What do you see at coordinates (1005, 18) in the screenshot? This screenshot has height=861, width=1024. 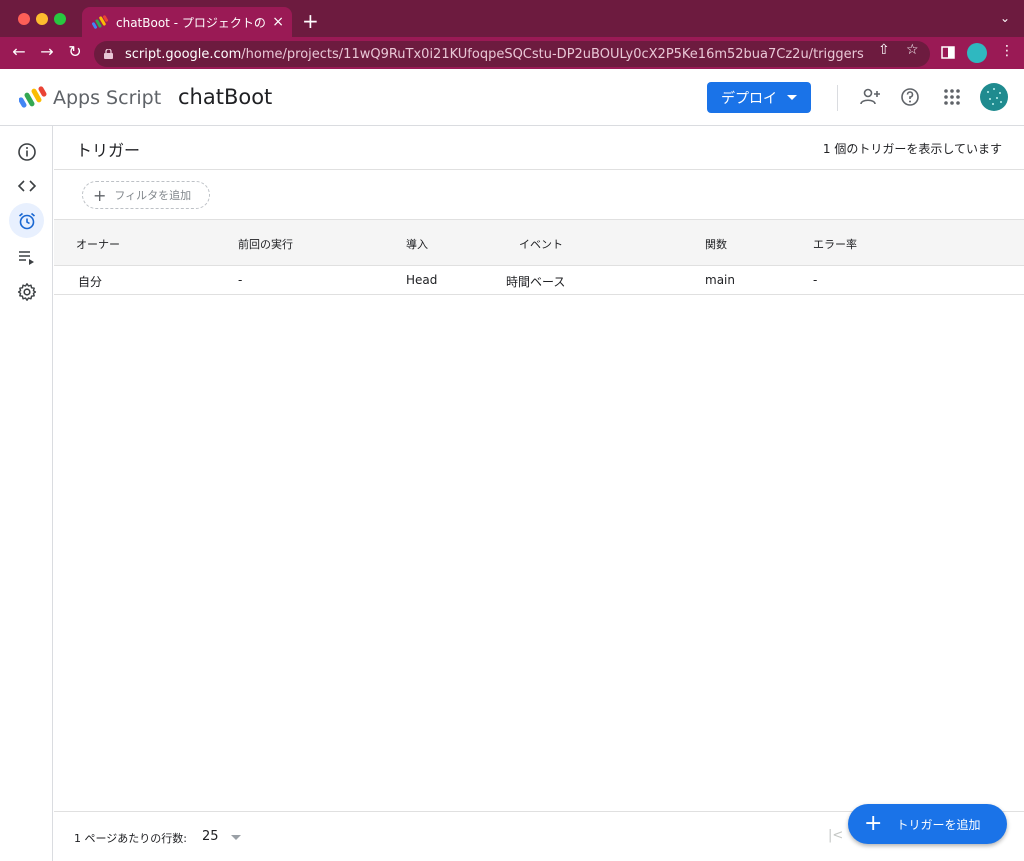 I see `tab-search-icon: ⌄` at bounding box center [1005, 18].